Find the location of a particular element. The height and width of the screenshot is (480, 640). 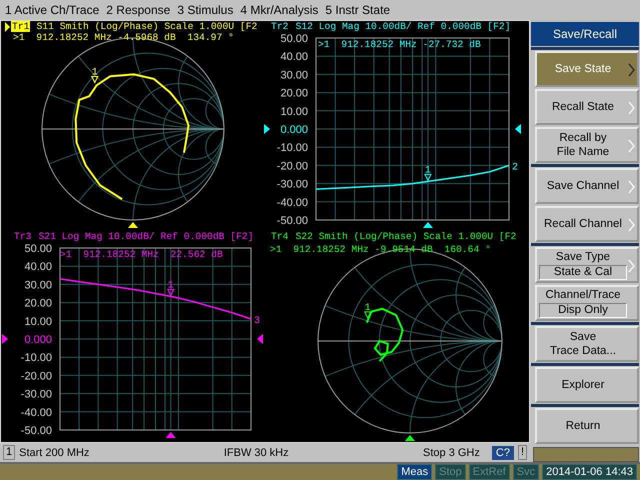

trace-end-label: 3 is located at coordinates (257, 321).